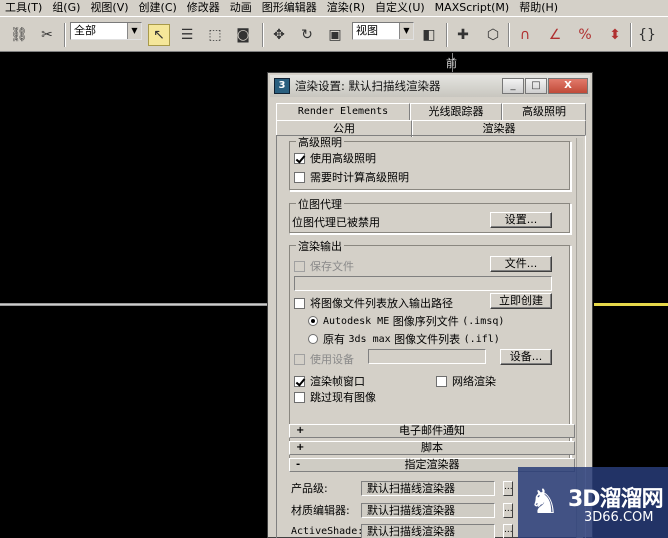 The image size is (668, 538). What do you see at coordinates (309, 488) in the screenshot?
I see `renderer-label: 产品级:` at bounding box center [309, 488].